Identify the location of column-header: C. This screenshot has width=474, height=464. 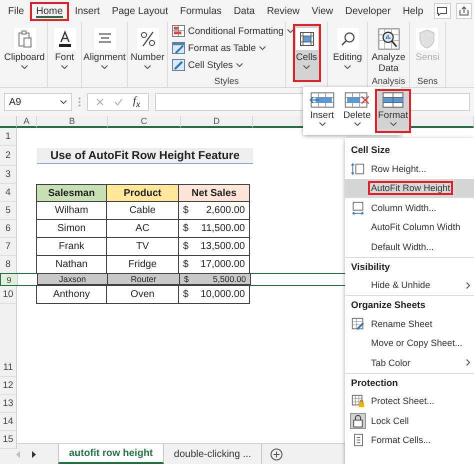
(144, 122).